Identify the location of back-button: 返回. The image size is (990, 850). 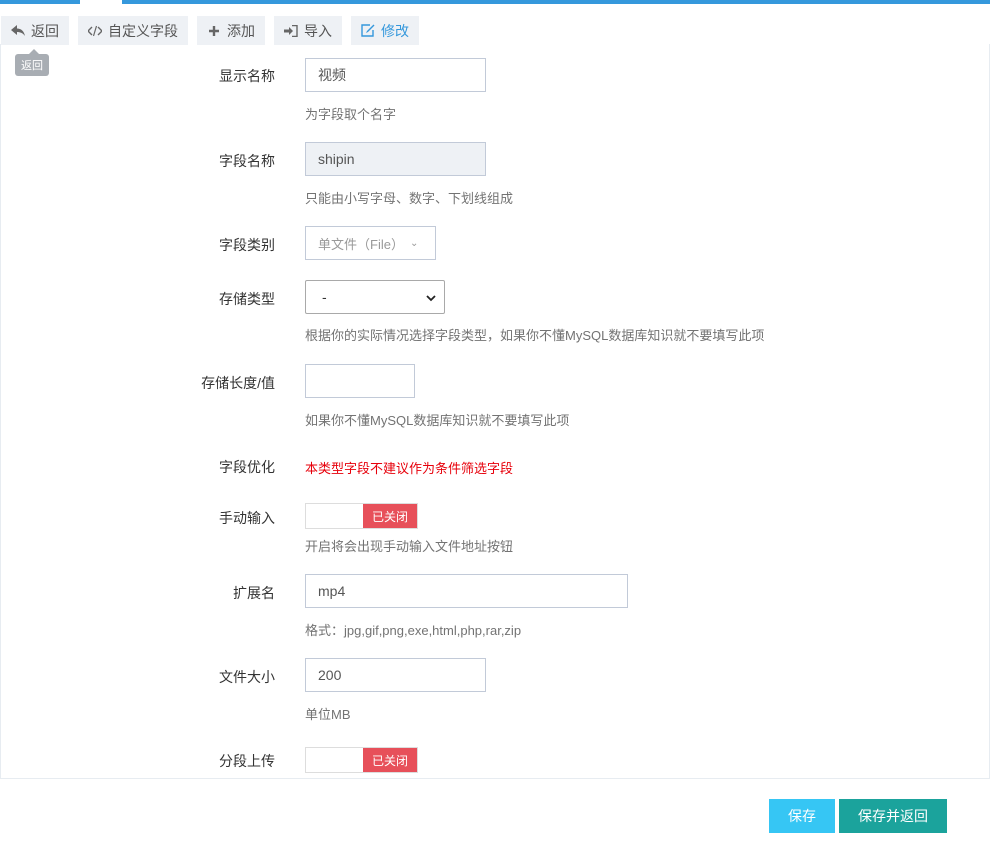
(35, 30).